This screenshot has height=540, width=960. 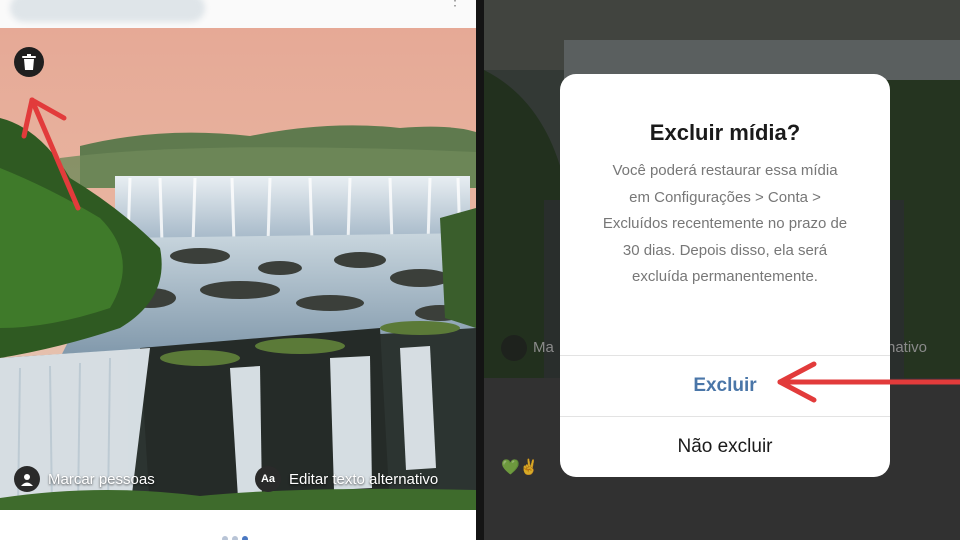 What do you see at coordinates (27, 479) in the screenshot?
I see `person-icon` at bounding box center [27, 479].